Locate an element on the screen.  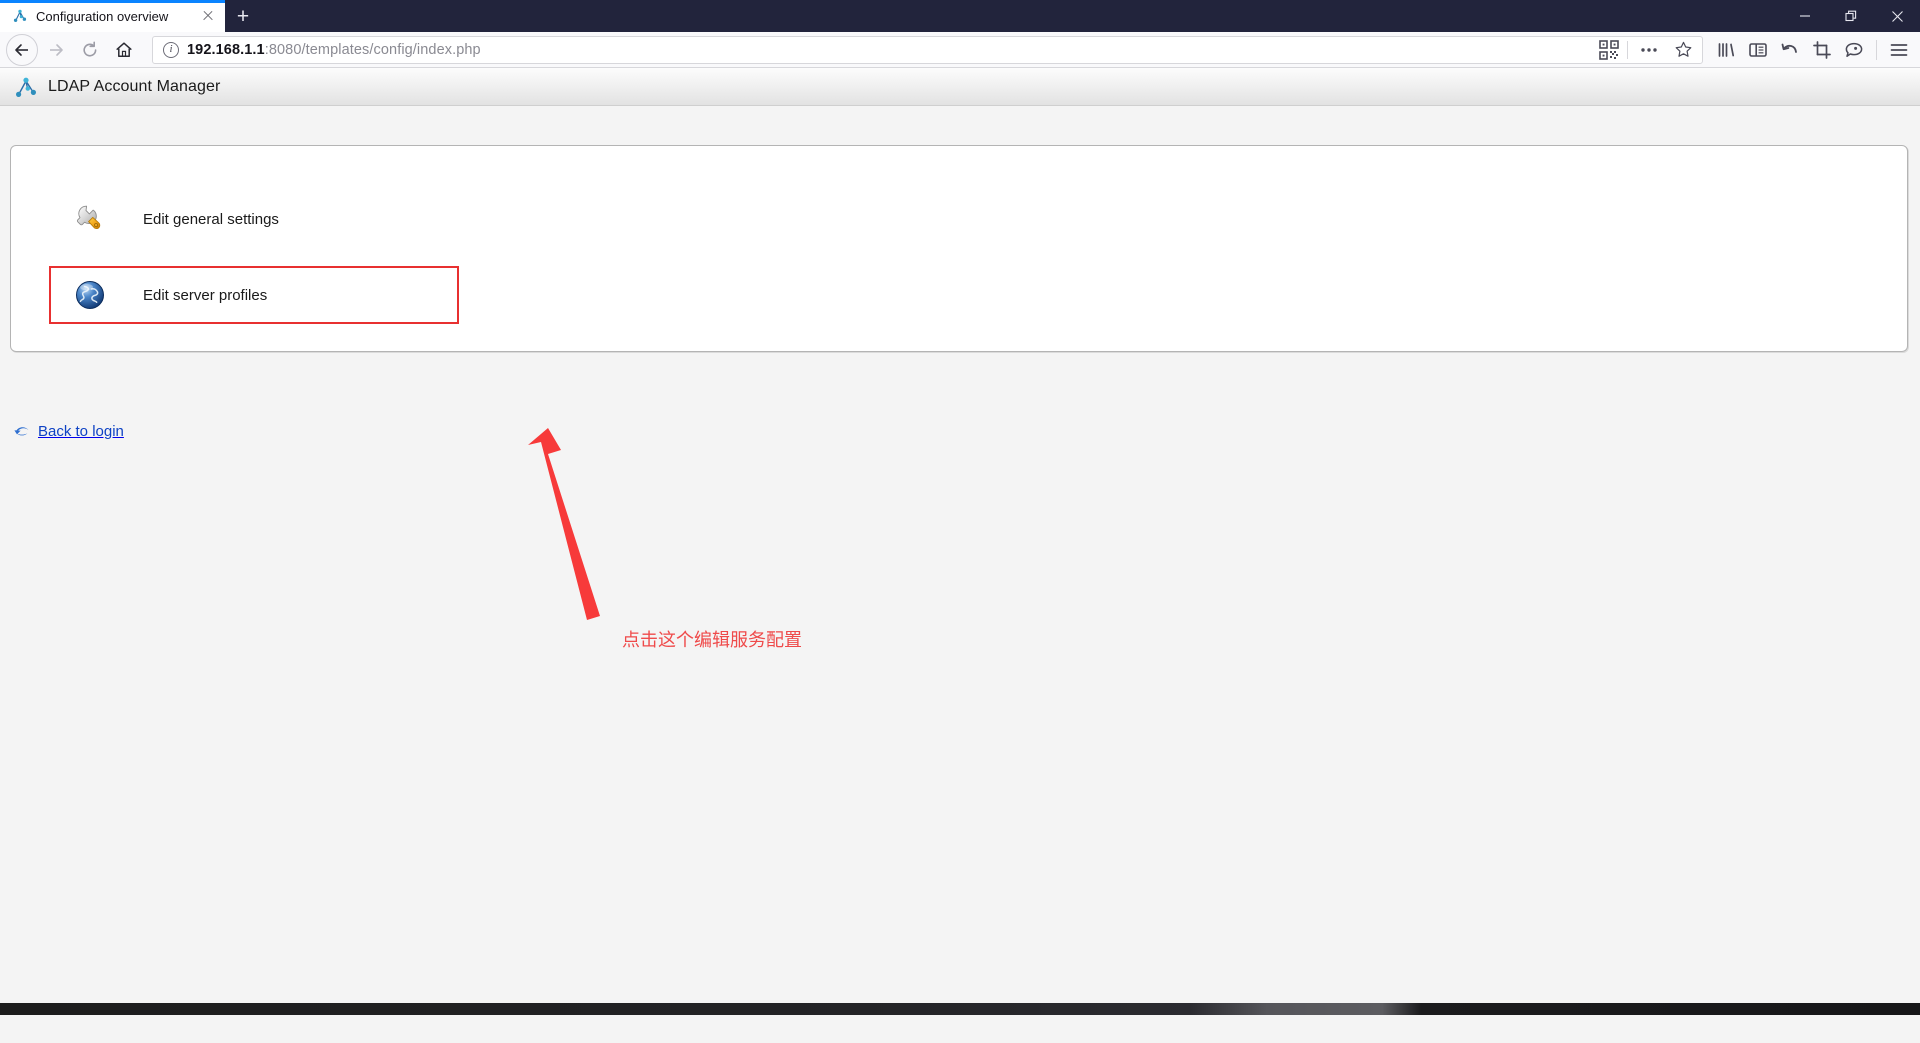
library-button is located at coordinates (1726, 50).